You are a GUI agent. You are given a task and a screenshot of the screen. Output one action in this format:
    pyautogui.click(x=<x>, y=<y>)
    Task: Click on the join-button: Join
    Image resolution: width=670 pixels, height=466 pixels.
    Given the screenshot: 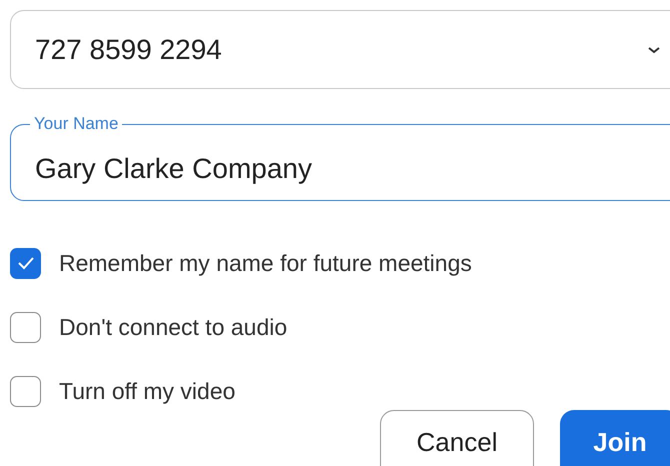 What is the action you would take?
    pyautogui.click(x=615, y=438)
    